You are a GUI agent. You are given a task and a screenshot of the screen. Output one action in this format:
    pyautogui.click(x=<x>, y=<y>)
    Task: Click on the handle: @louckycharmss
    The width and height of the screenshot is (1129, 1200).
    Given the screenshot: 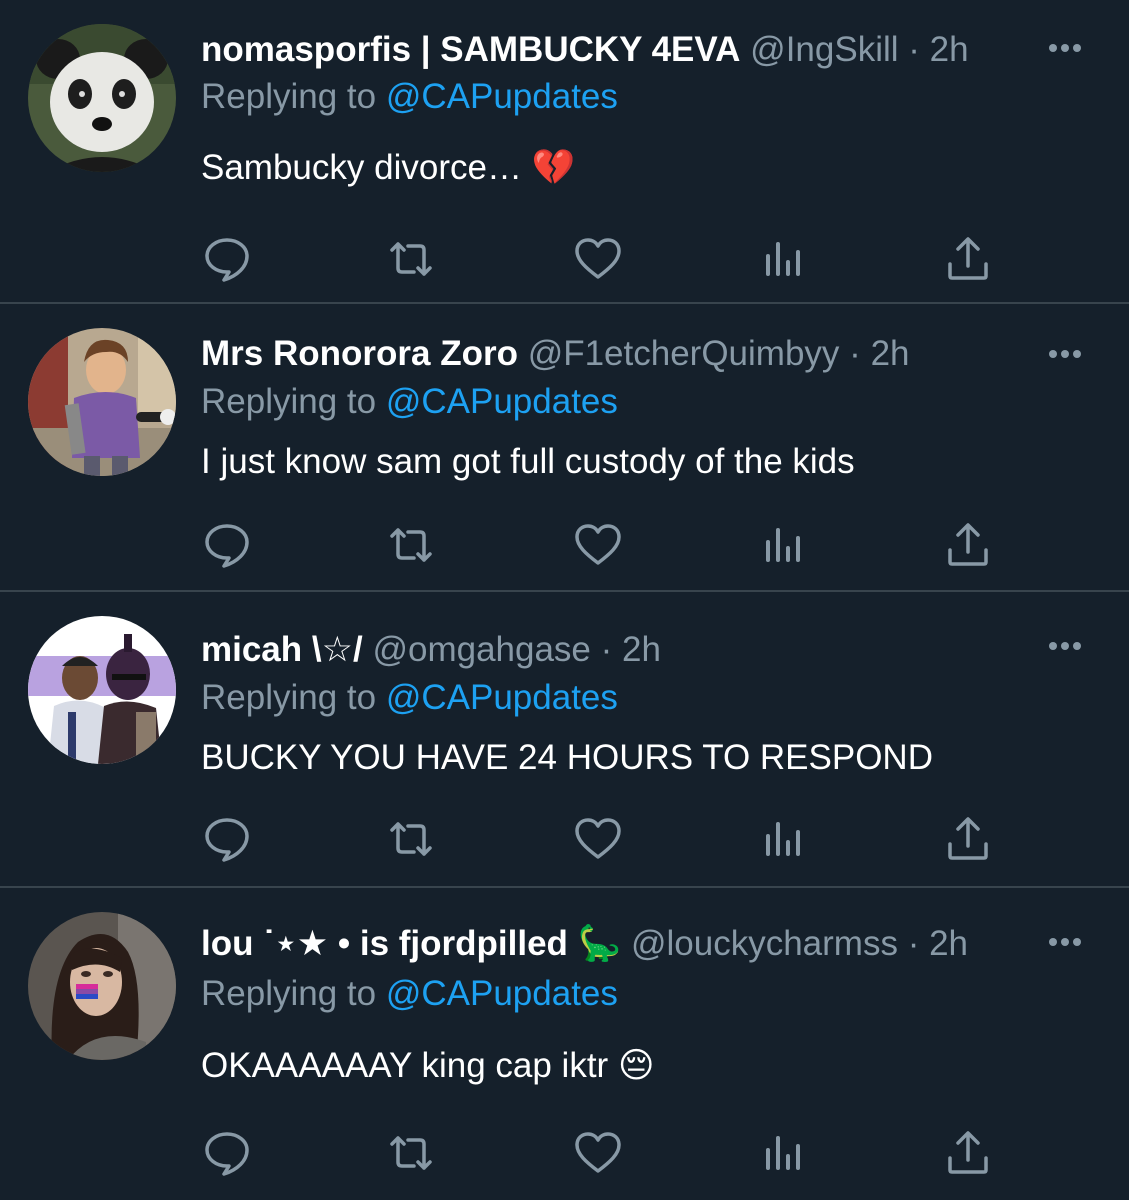 What is the action you would take?
    pyautogui.click(x=764, y=943)
    